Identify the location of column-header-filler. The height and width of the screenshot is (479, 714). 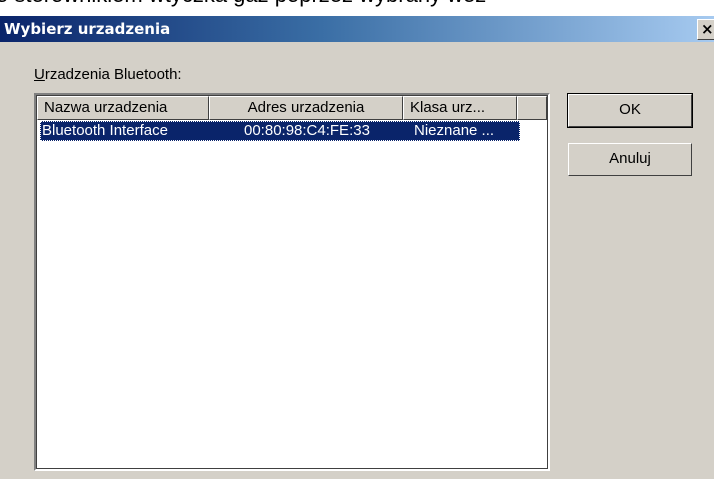
(532, 108).